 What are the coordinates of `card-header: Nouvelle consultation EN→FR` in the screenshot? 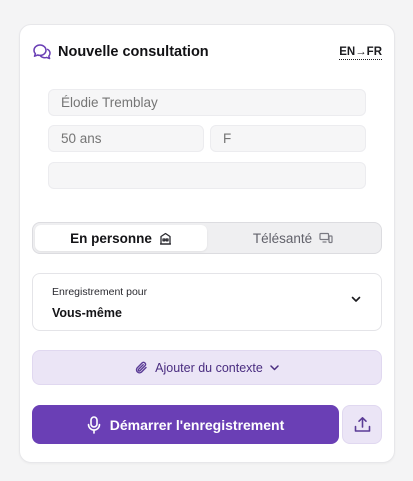 It's located at (207, 52).